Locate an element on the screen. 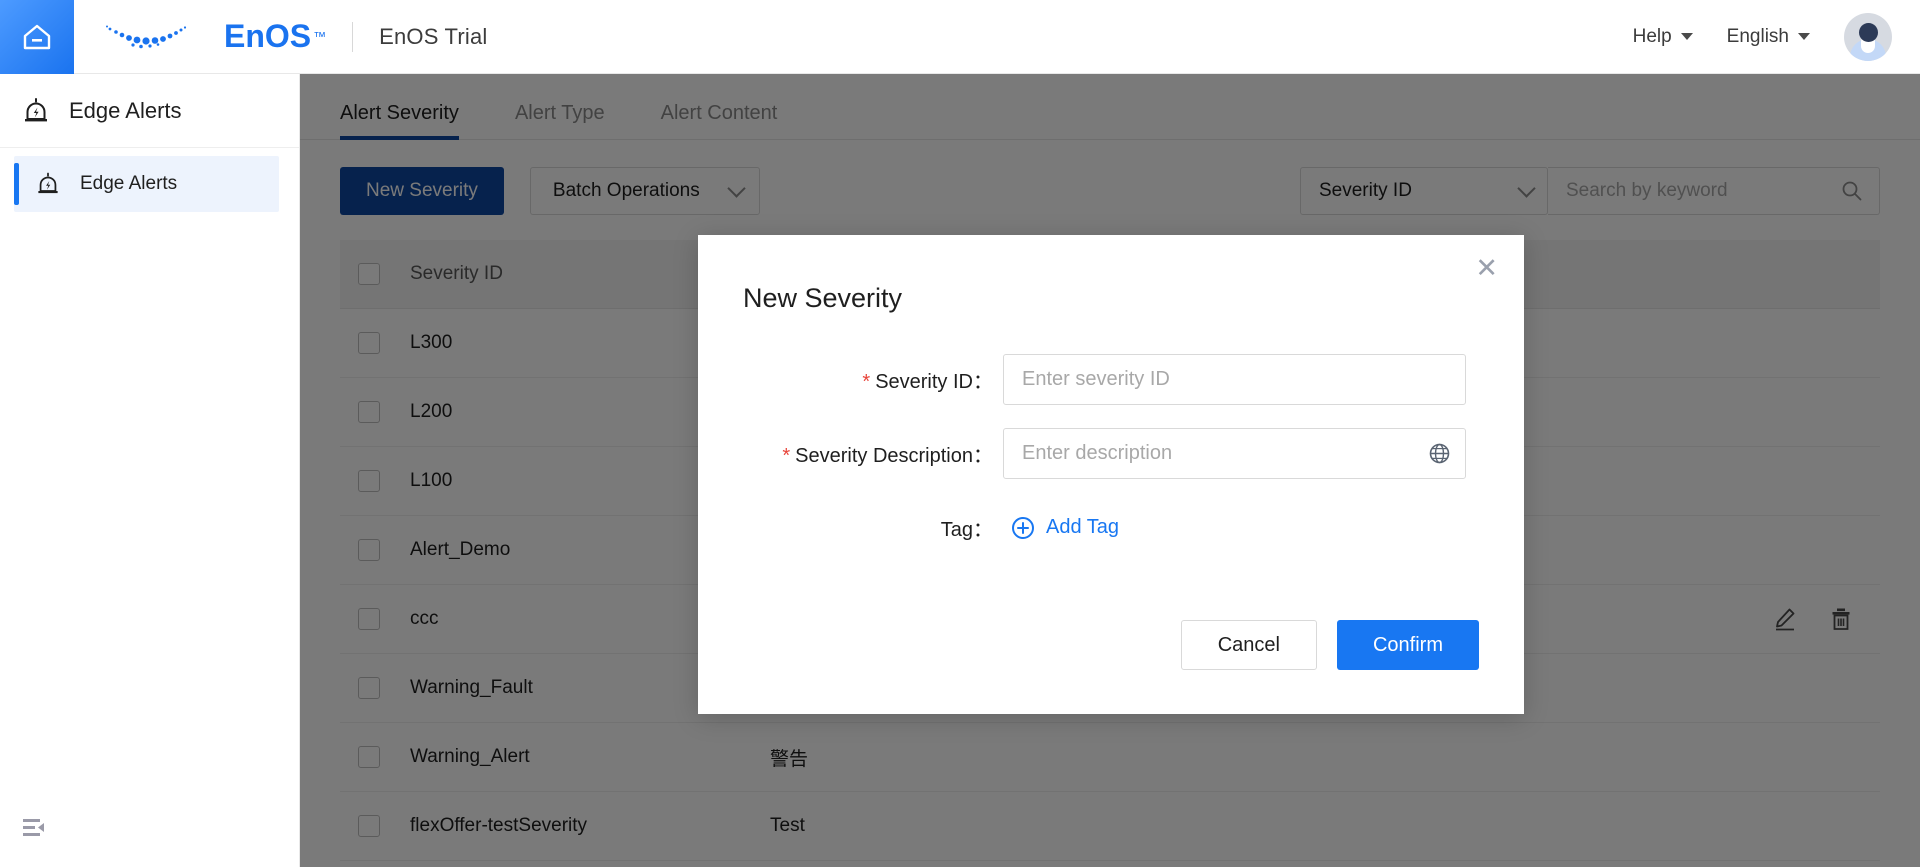  app-subtitle: EnOS Trial is located at coordinates (433, 36).